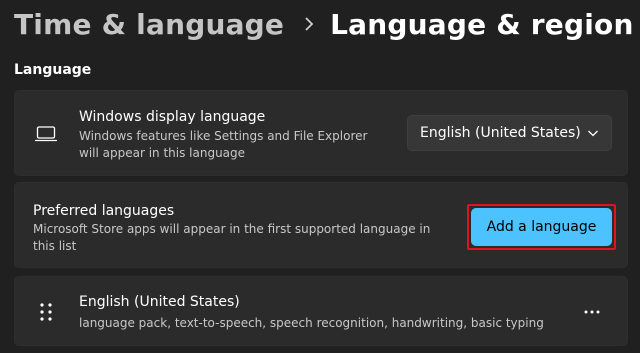  What do you see at coordinates (309, 24) in the screenshot?
I see `chevron-right-icon` at bounding box center [309, 24].